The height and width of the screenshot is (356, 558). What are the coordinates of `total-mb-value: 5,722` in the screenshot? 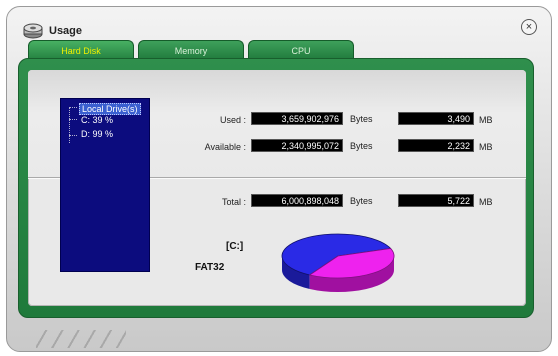 It's located at (436, 200).